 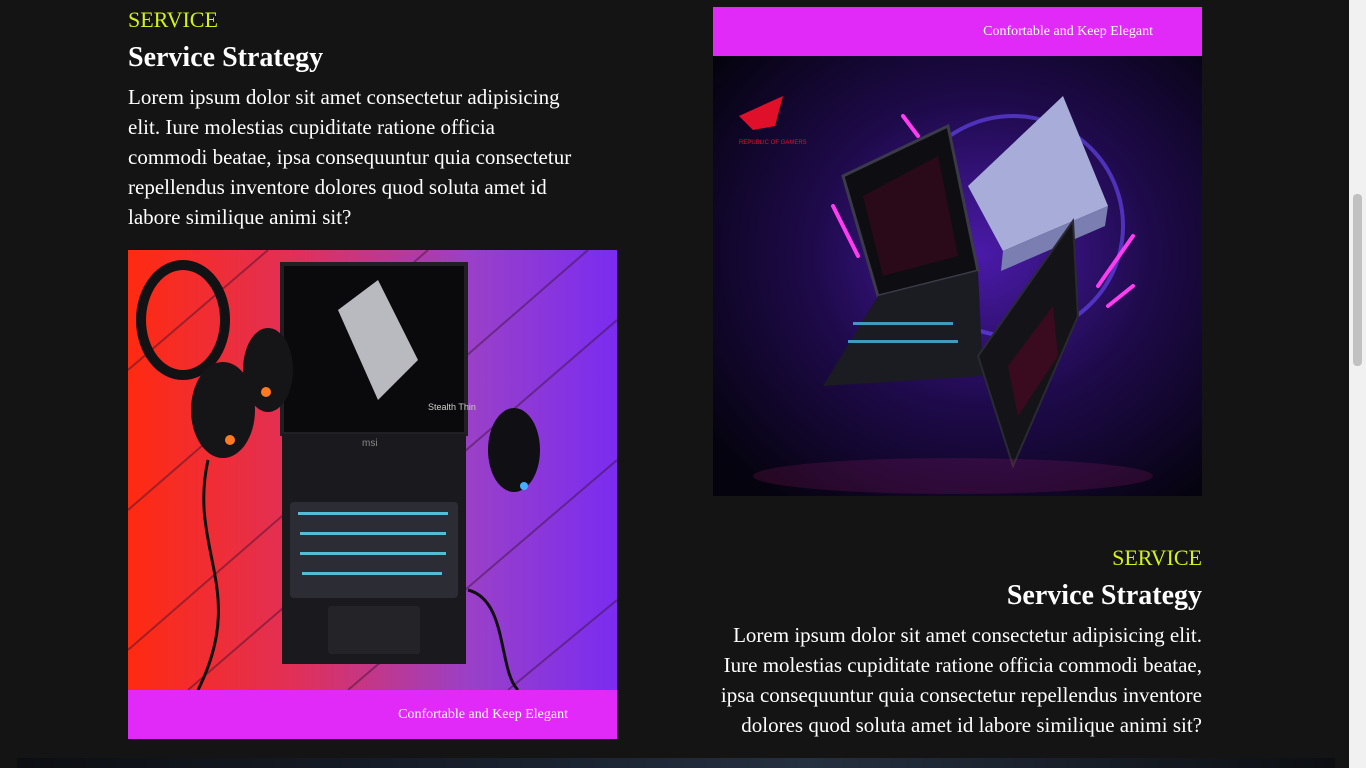 I want to click on section1-kicker: SERVICE, so click(x=173, y=19).